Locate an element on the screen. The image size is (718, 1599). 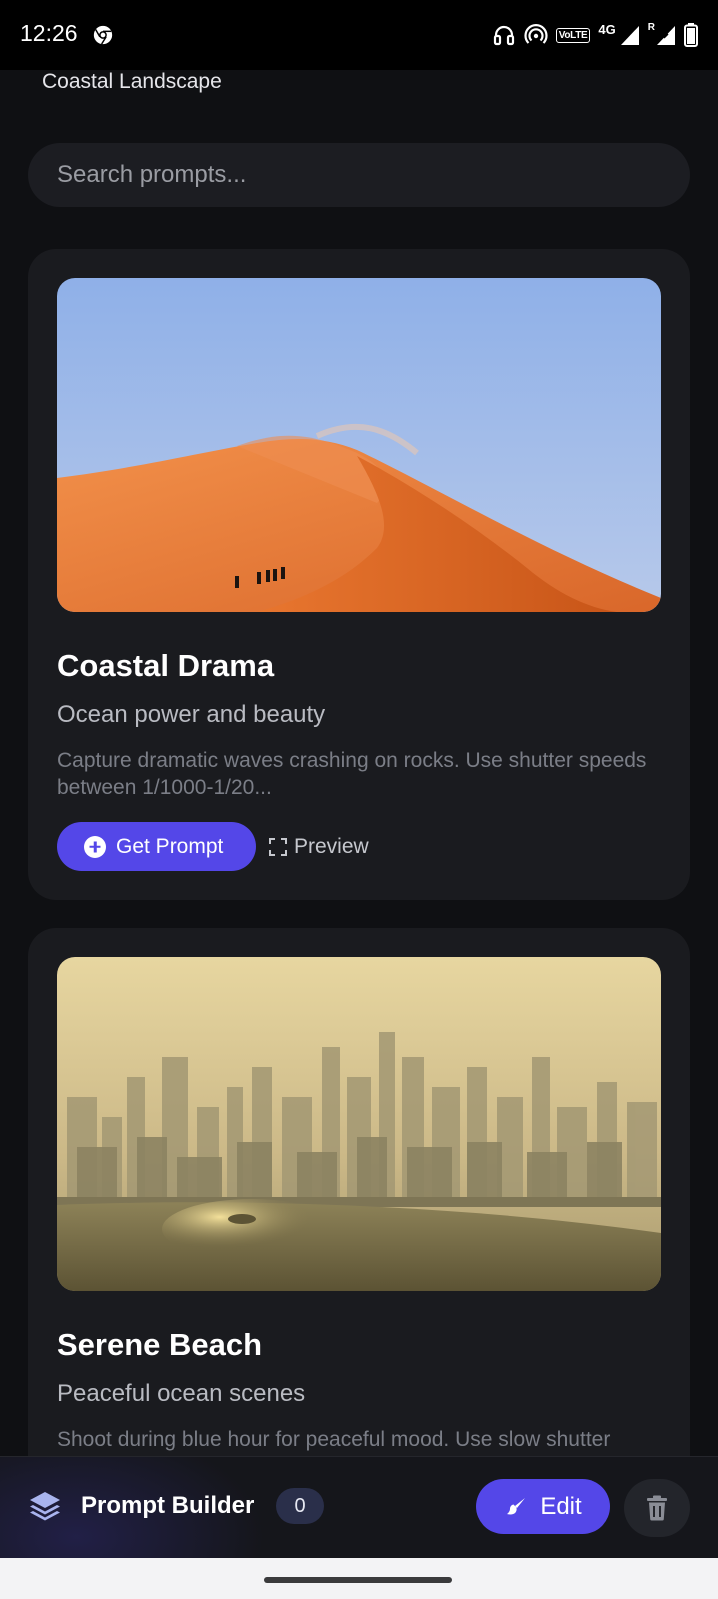
preview-button: Preview is located at coordinates (318, 846).